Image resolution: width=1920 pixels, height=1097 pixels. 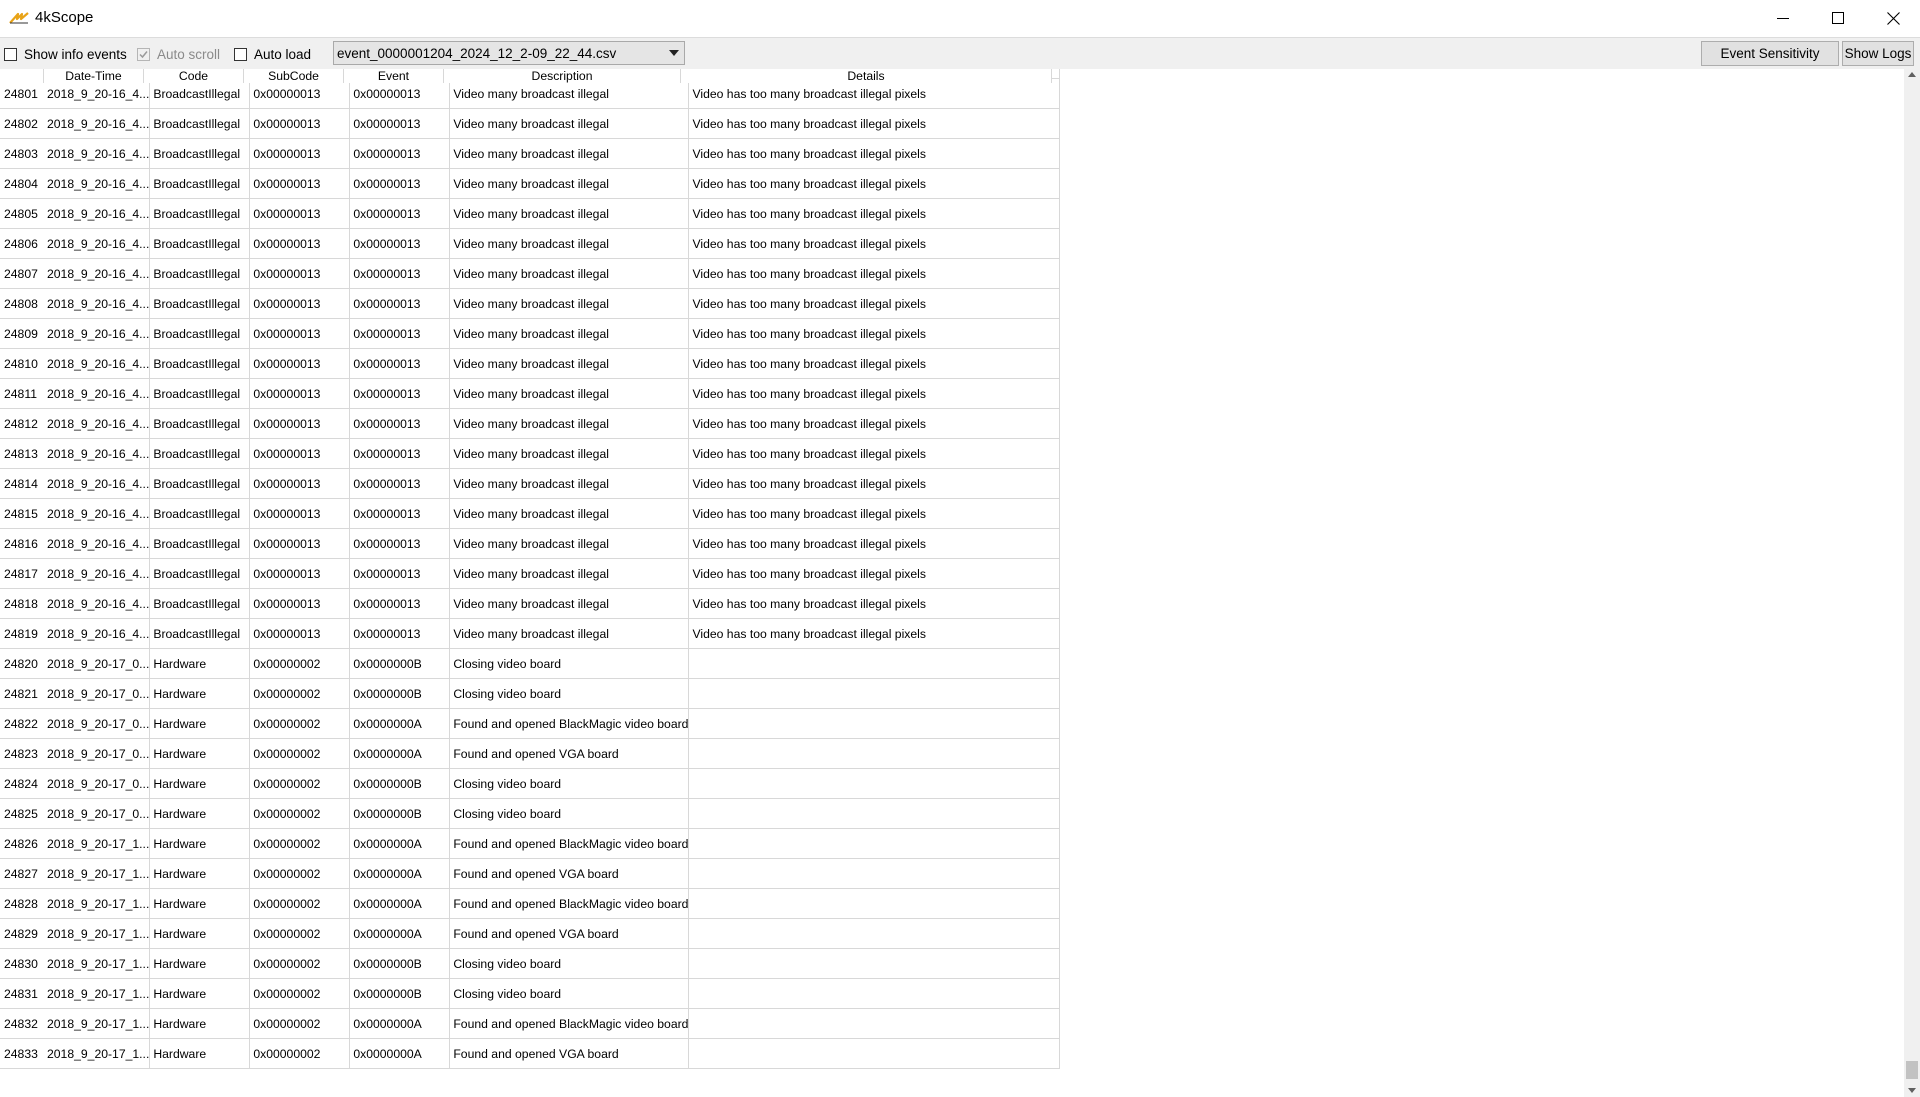 What do you see at coordinates (1878, 53) in the screenshot?
I see `show-logs-button: Show Logs` at bounding box center [1878, 53].